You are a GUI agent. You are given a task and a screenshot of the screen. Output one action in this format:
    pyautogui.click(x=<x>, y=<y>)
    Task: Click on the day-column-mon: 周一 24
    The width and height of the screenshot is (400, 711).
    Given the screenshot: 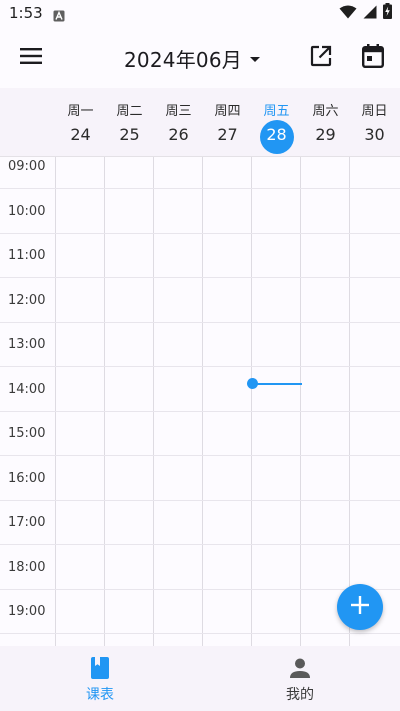 What is the action you would take?
    pyautogui.click(x=80, y=122)
    